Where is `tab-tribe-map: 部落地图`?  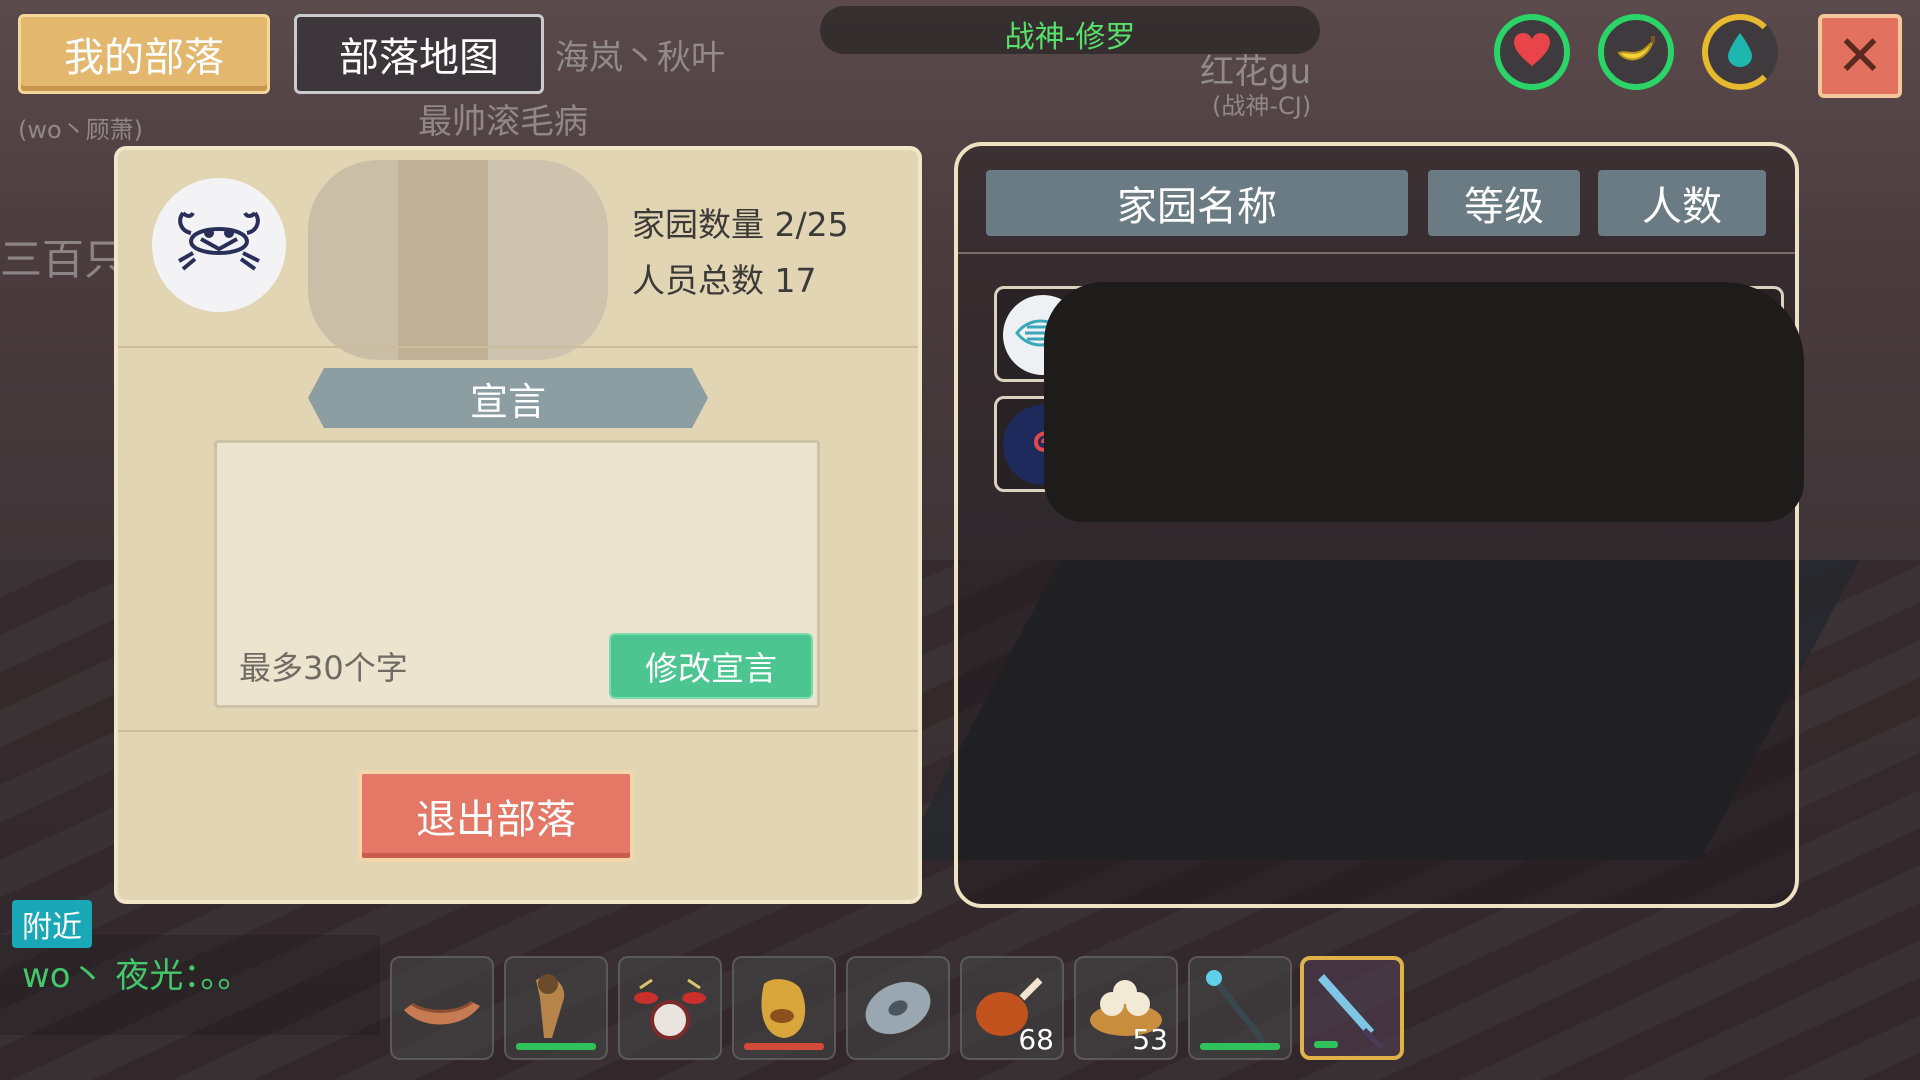
tab-tribe-map: 部落地图 is located at coordinates (419, 54).